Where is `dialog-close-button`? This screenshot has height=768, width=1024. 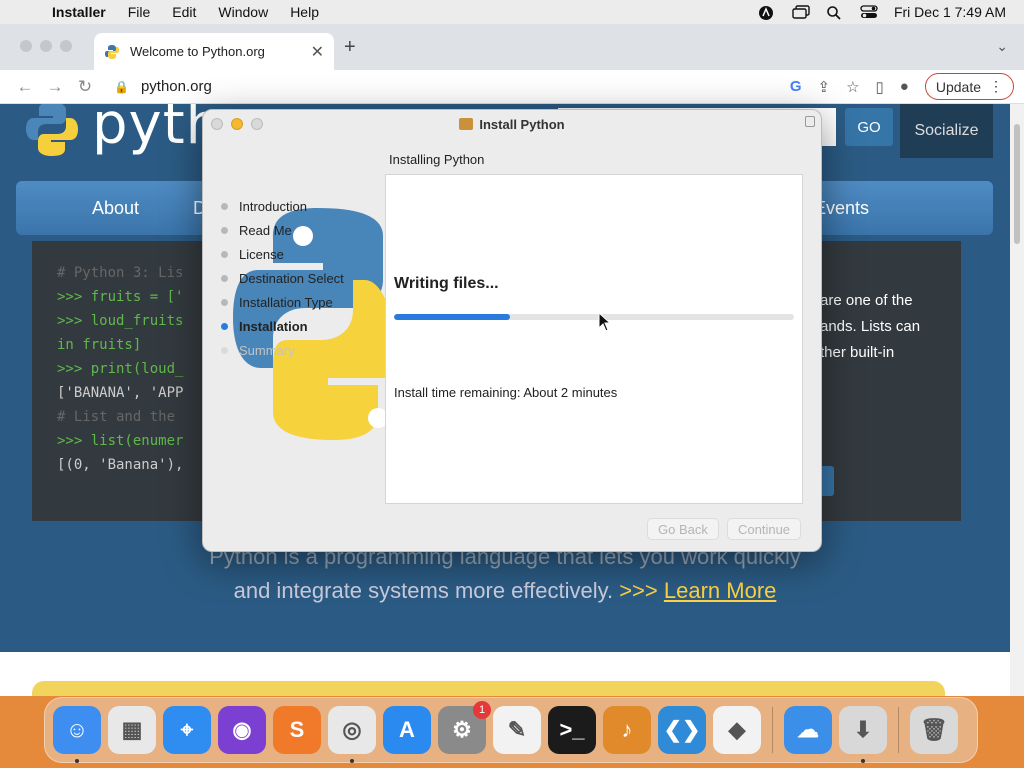 dialog-close-button is located at coordinates (217, 124).